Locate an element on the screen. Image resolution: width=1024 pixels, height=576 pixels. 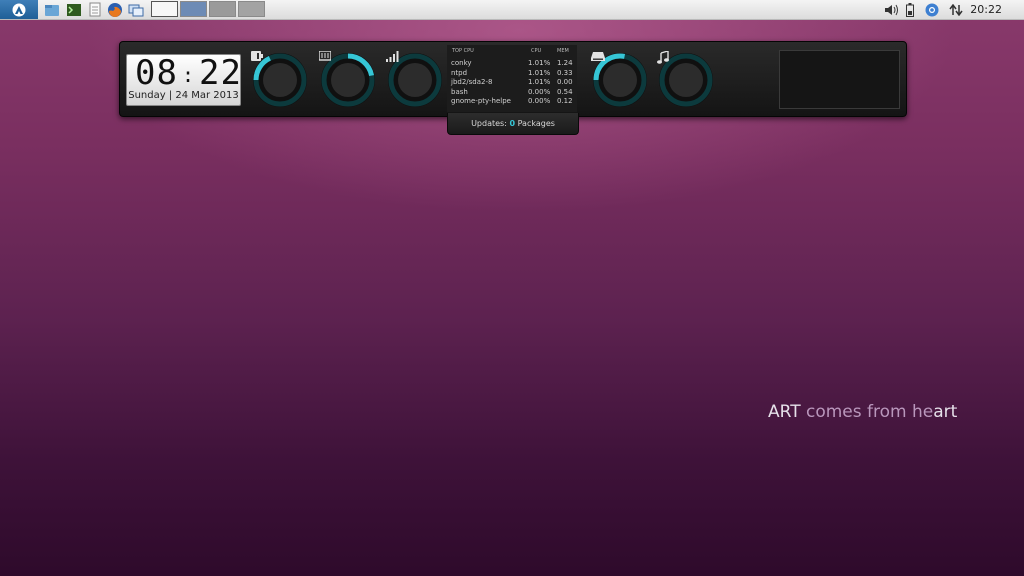
network-icon is located at coordinates (956, 9).